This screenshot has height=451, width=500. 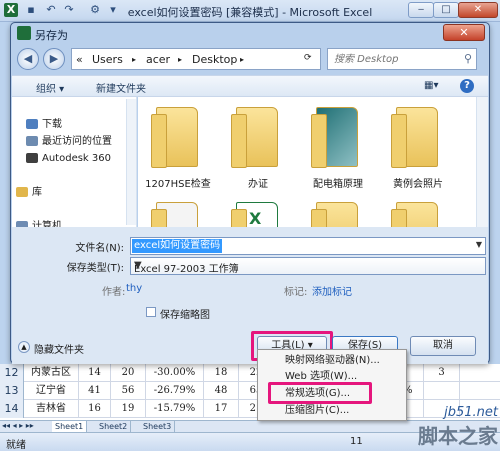 What do you see at coordinates (175, 373) in the screenshot?
I see `table-cell: -30.00%` at bounding box center [175, 373].